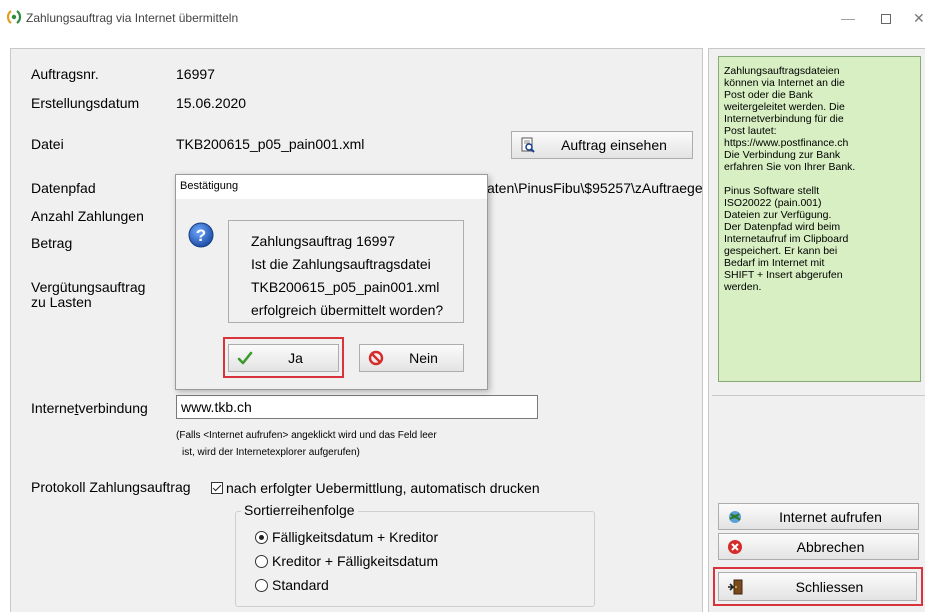  Describe the element at coordinates (65, 74) in the screenshot. I see `auftragsnr-label: Auftragsnr.` at that location.